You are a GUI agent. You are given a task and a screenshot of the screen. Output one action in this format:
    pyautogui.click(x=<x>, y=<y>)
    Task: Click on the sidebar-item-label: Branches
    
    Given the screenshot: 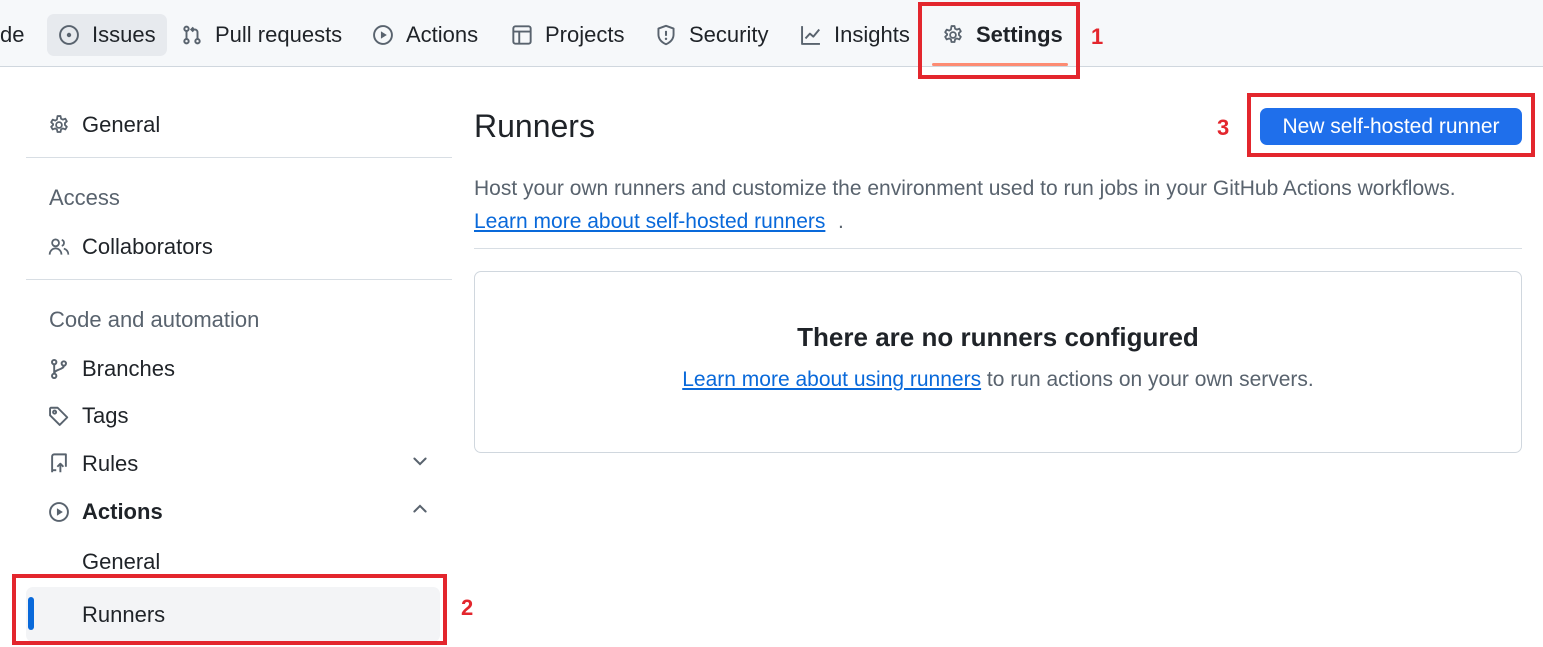 What is the action you would take?
    pyautogui.click(x=128, y=368)
    